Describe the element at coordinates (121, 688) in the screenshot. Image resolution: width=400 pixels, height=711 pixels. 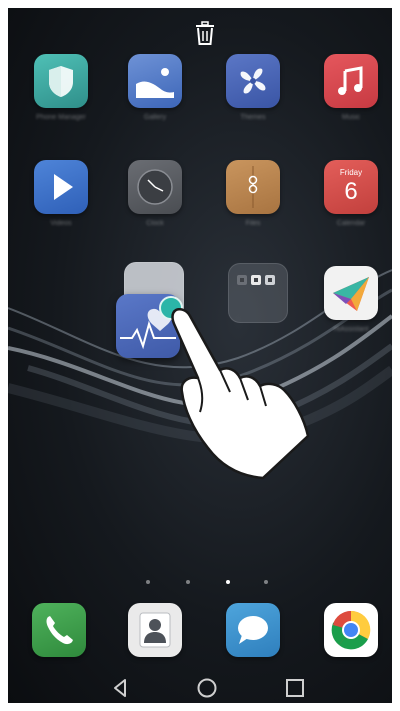
I see `back-icon` at that location.